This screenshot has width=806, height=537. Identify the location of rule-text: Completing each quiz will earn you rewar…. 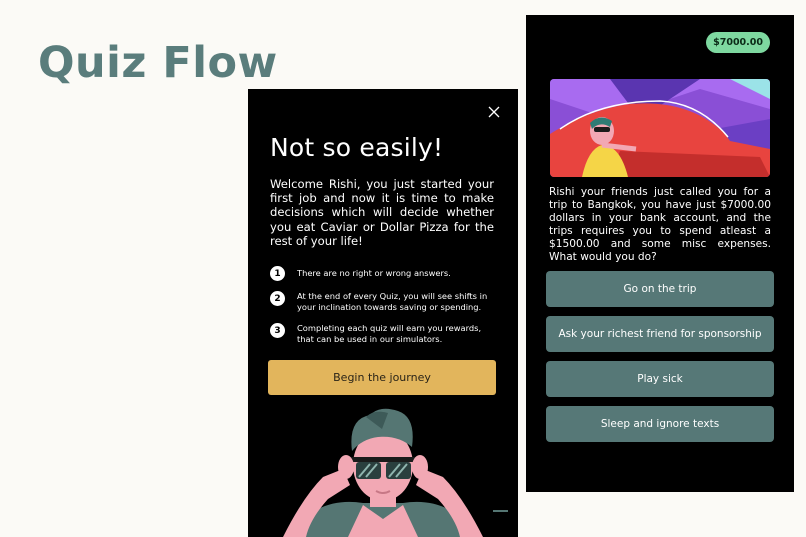
(389, 333).